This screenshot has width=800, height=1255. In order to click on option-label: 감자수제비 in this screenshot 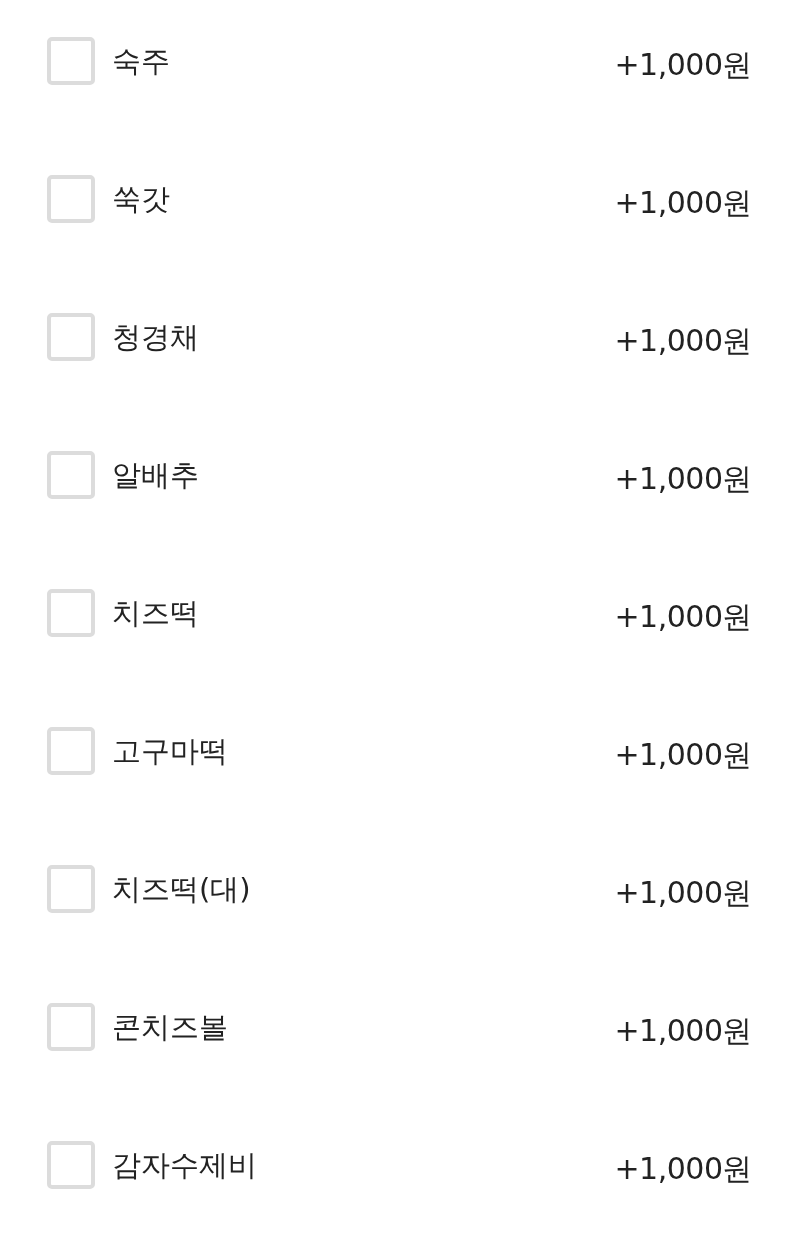, I will do `click(185, 1165)`.